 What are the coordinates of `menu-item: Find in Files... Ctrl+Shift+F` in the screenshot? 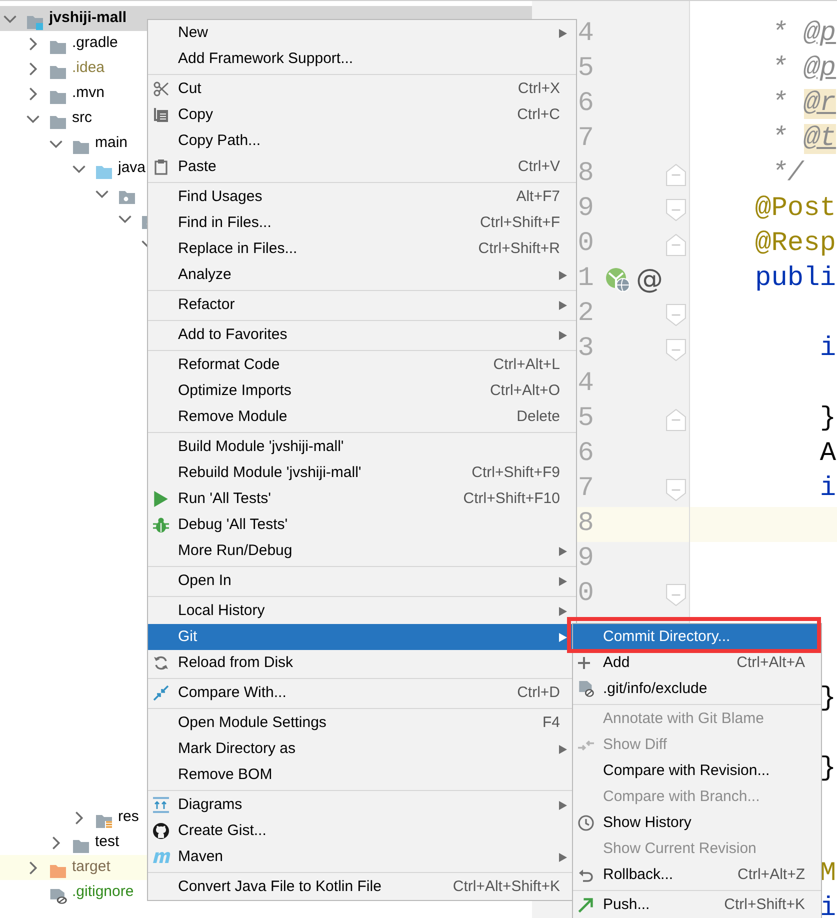 It's located at (362, 223).